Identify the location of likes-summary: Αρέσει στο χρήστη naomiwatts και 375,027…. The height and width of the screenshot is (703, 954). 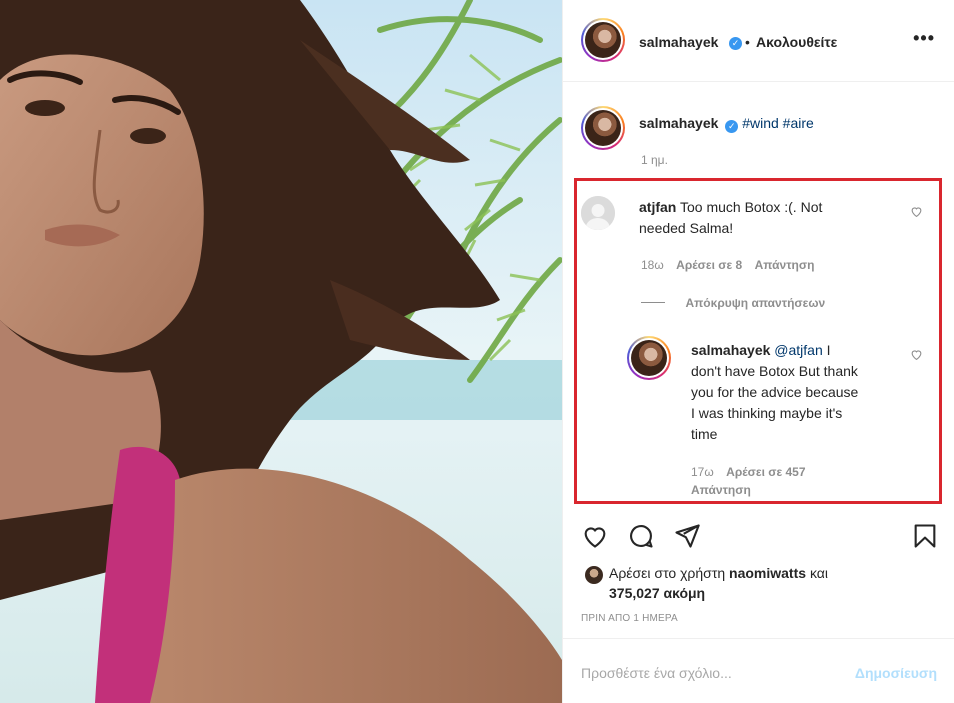
(718, 583).